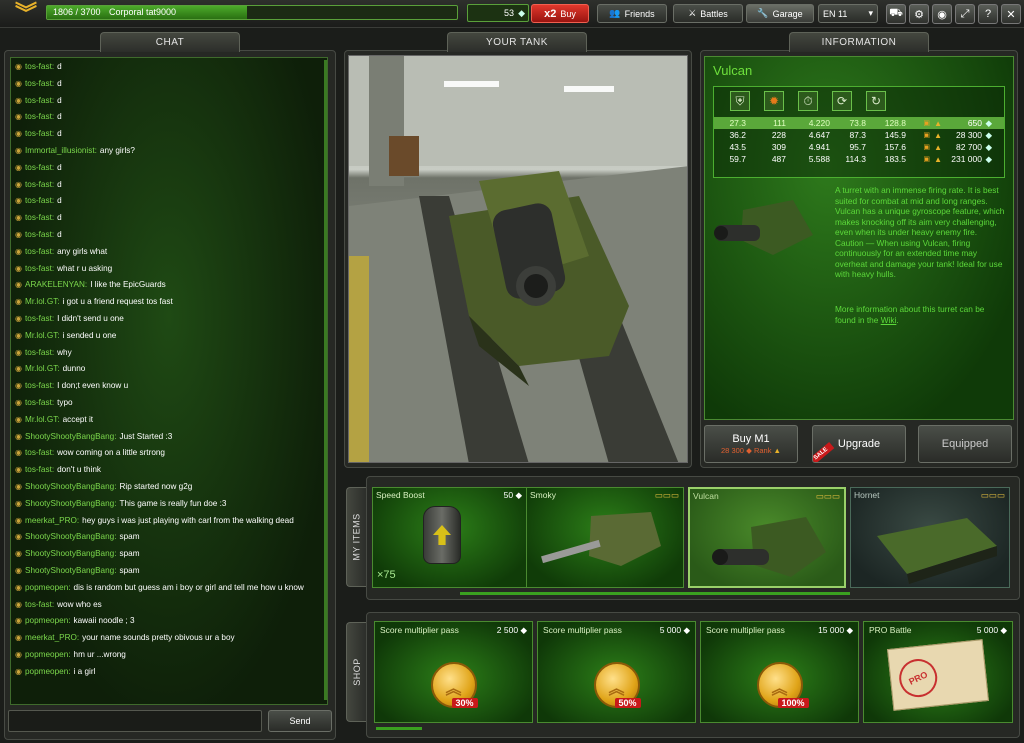 Image resolution: width=1024 pixels, height=743 pixels. I want to click on menu-chevron-icon: ︾, so click(26, 15).